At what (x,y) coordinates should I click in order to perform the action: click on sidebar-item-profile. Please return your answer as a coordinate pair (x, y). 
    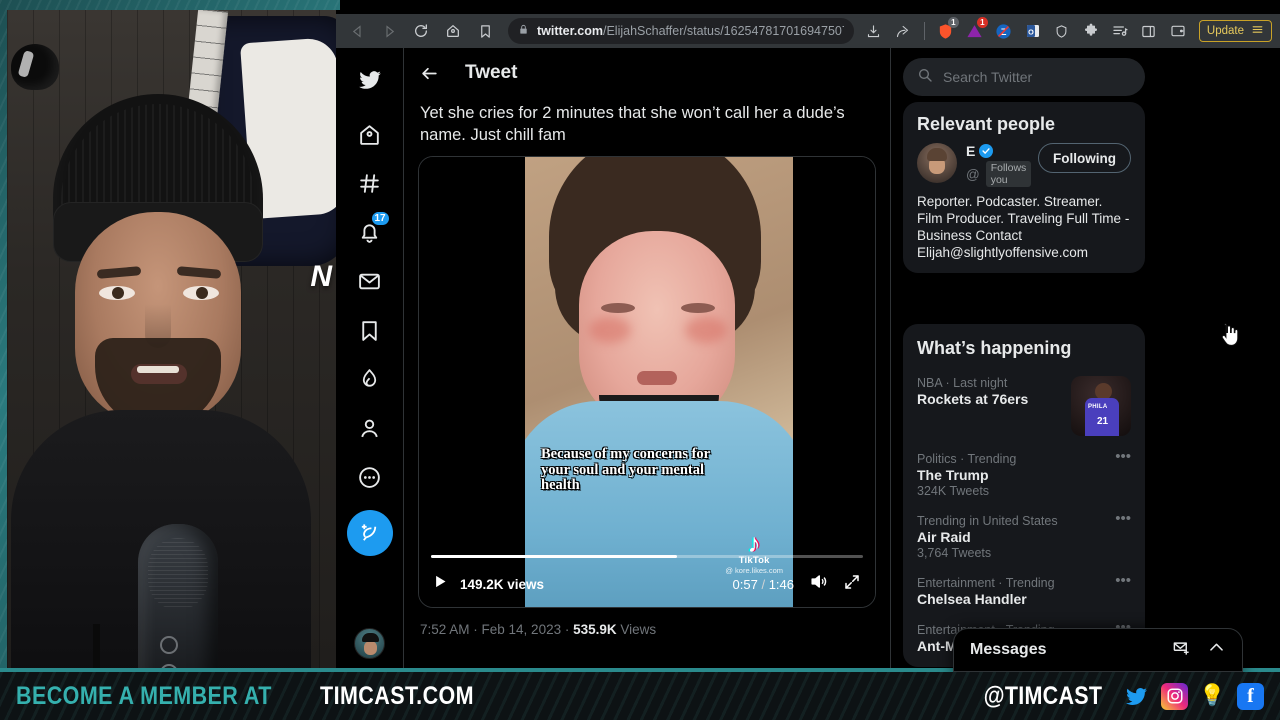
    Looking at the image, I should click on (370, 428).